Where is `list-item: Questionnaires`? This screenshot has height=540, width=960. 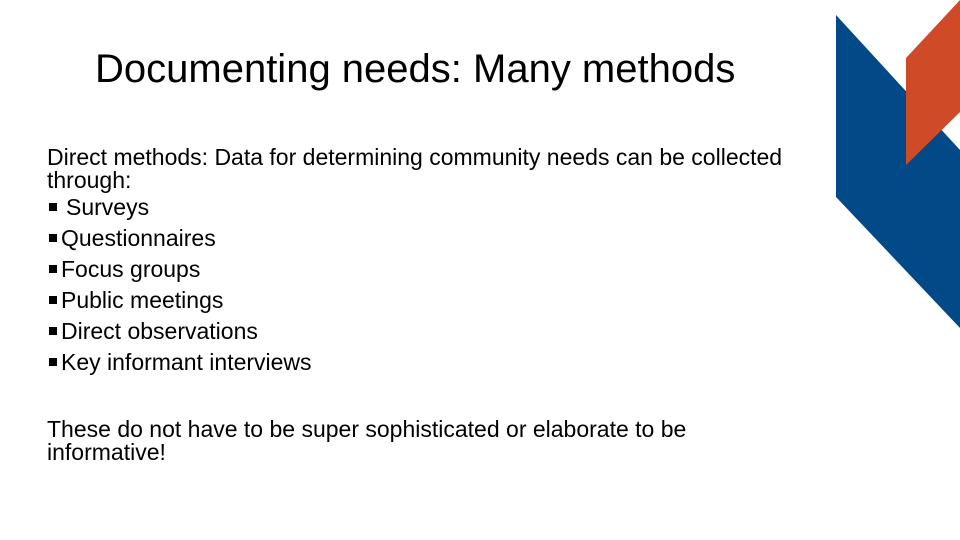 list-item: Questionnaires is located at coordinates (427, 238).